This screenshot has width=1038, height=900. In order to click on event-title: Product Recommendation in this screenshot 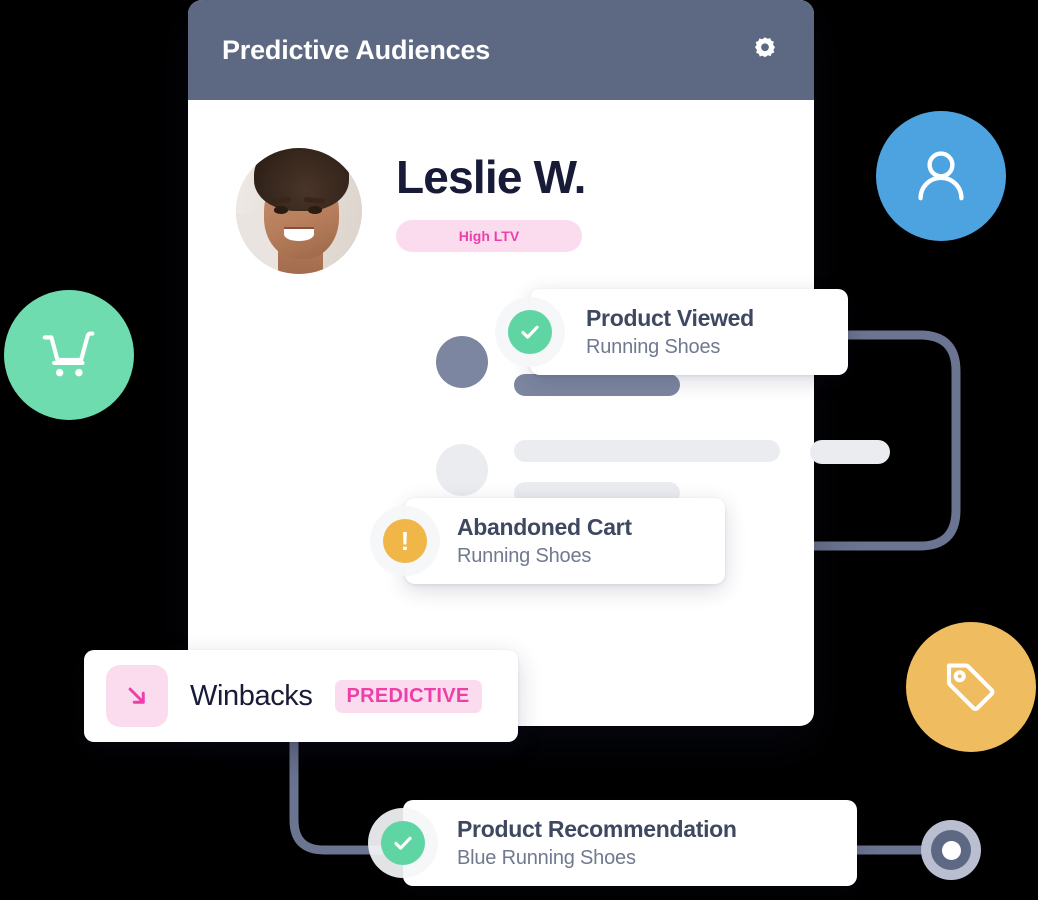, I will do `click(597, 829)`.